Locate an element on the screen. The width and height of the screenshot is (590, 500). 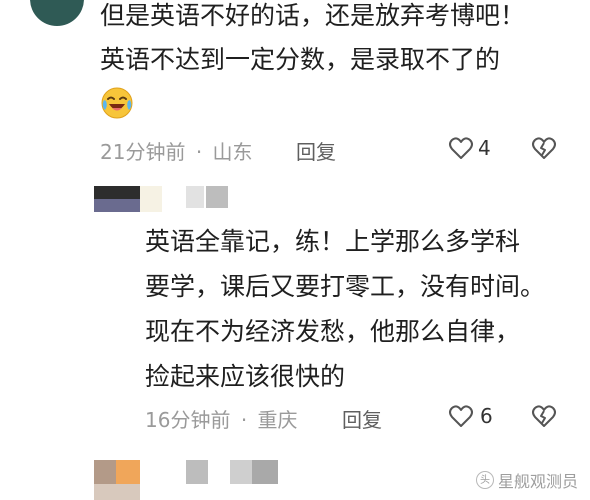
reply-text-line: 捡起来应该很快的 is located at coordinates (245, 376).